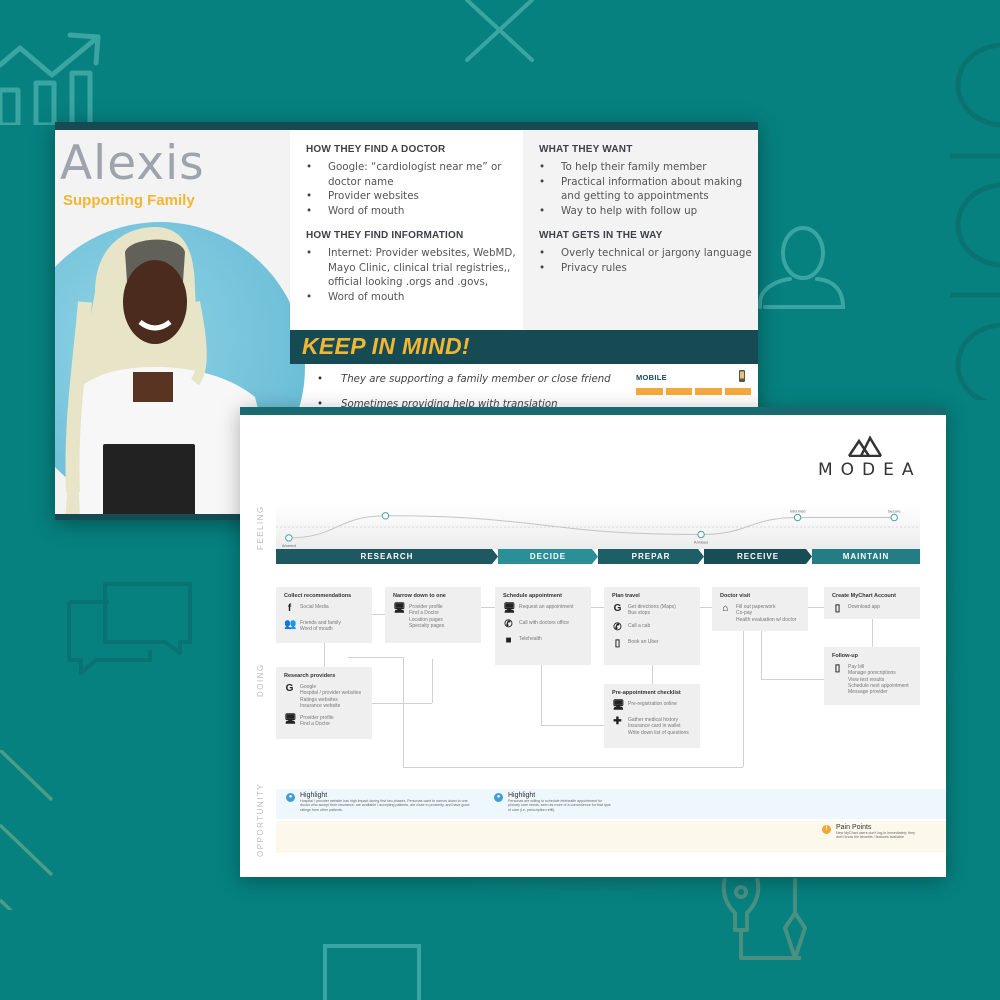 Image resolution: width=1000 pixels, height=1000 pixels. What do you see at coordinates (320, 705) in the screenshot?
I see `step-item-text: Insurance website` at bounding box center [320, 705].